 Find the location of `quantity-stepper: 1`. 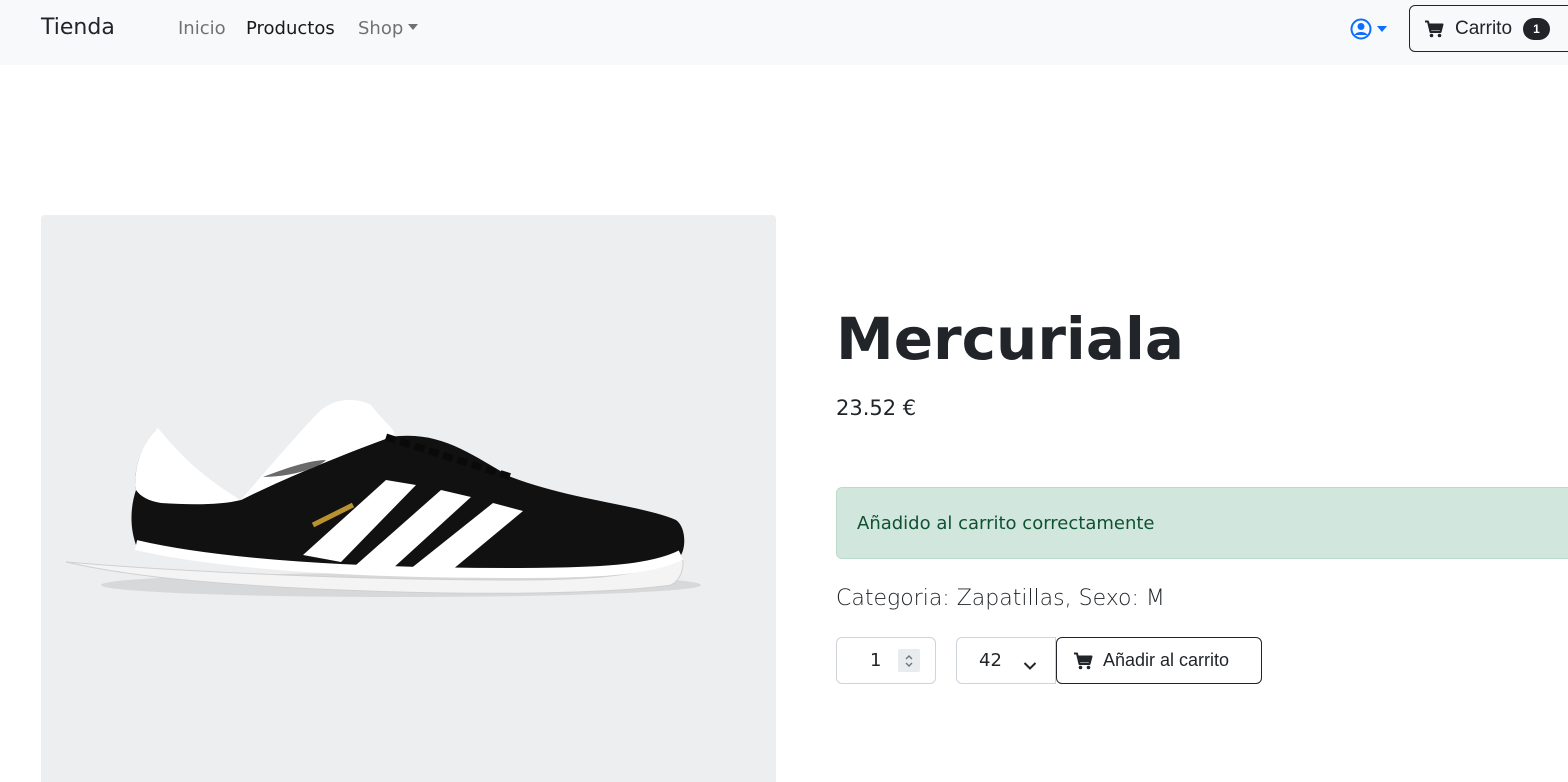

quantity-stepper: 1 is located at coordinates (886, 660).